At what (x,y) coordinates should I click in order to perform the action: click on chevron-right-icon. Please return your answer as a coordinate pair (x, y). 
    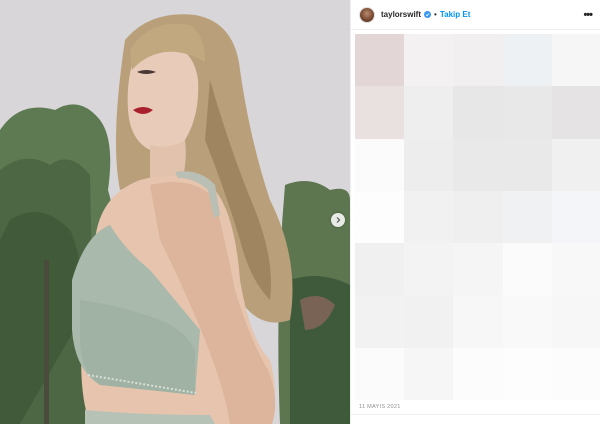
    Looking at the image, I should click on (338, 220).